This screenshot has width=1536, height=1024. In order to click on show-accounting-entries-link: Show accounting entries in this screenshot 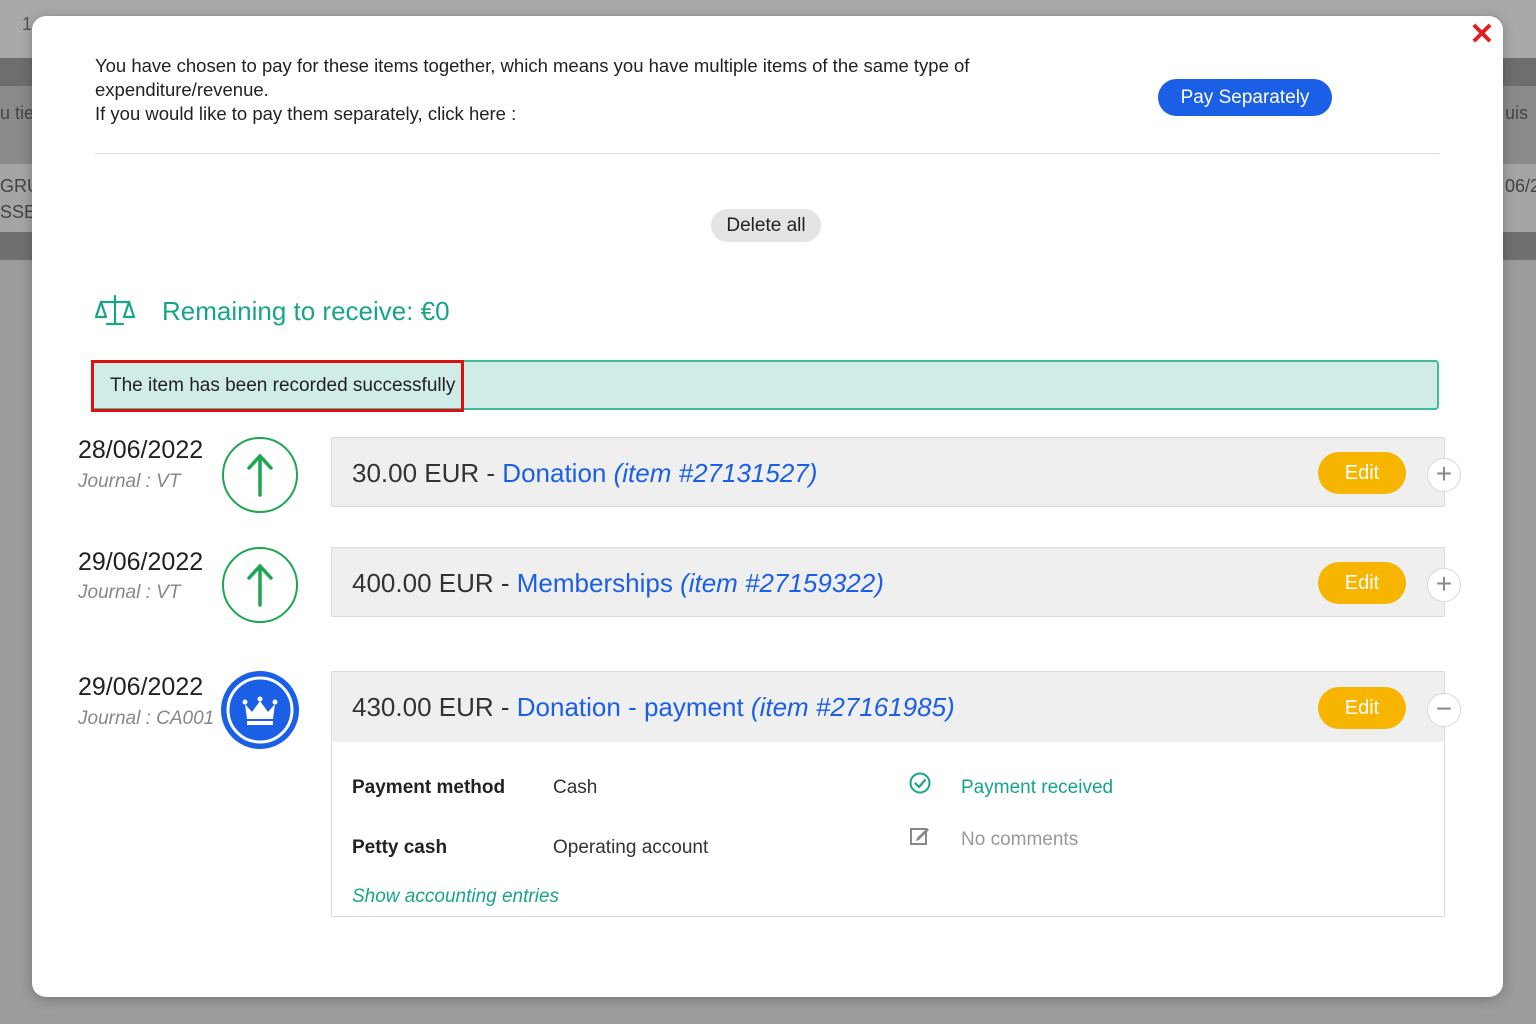, I will do `click(455, 897)`.